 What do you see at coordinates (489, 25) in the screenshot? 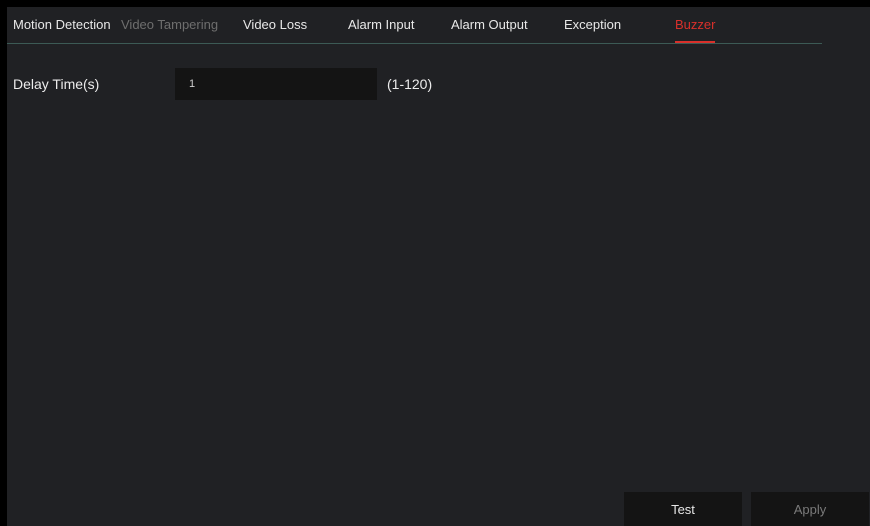
I see `tab-alarm-output: Alarm Output` at bounding box center [489, 25].